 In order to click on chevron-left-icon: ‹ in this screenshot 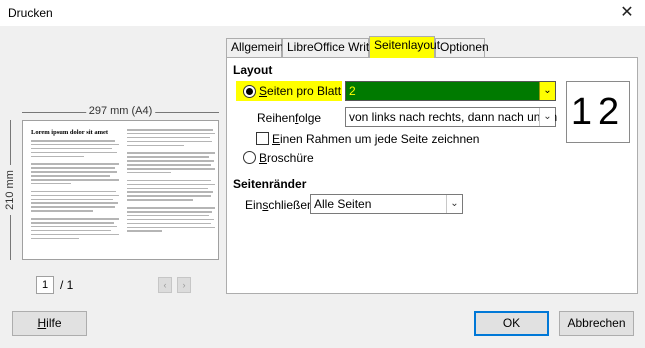, I will do `click(165, 285)`.